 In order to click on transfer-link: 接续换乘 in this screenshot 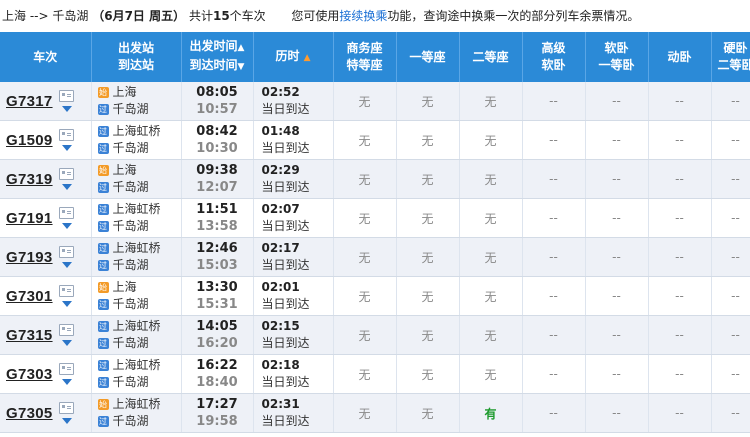, I will do `click(363, 16)`.